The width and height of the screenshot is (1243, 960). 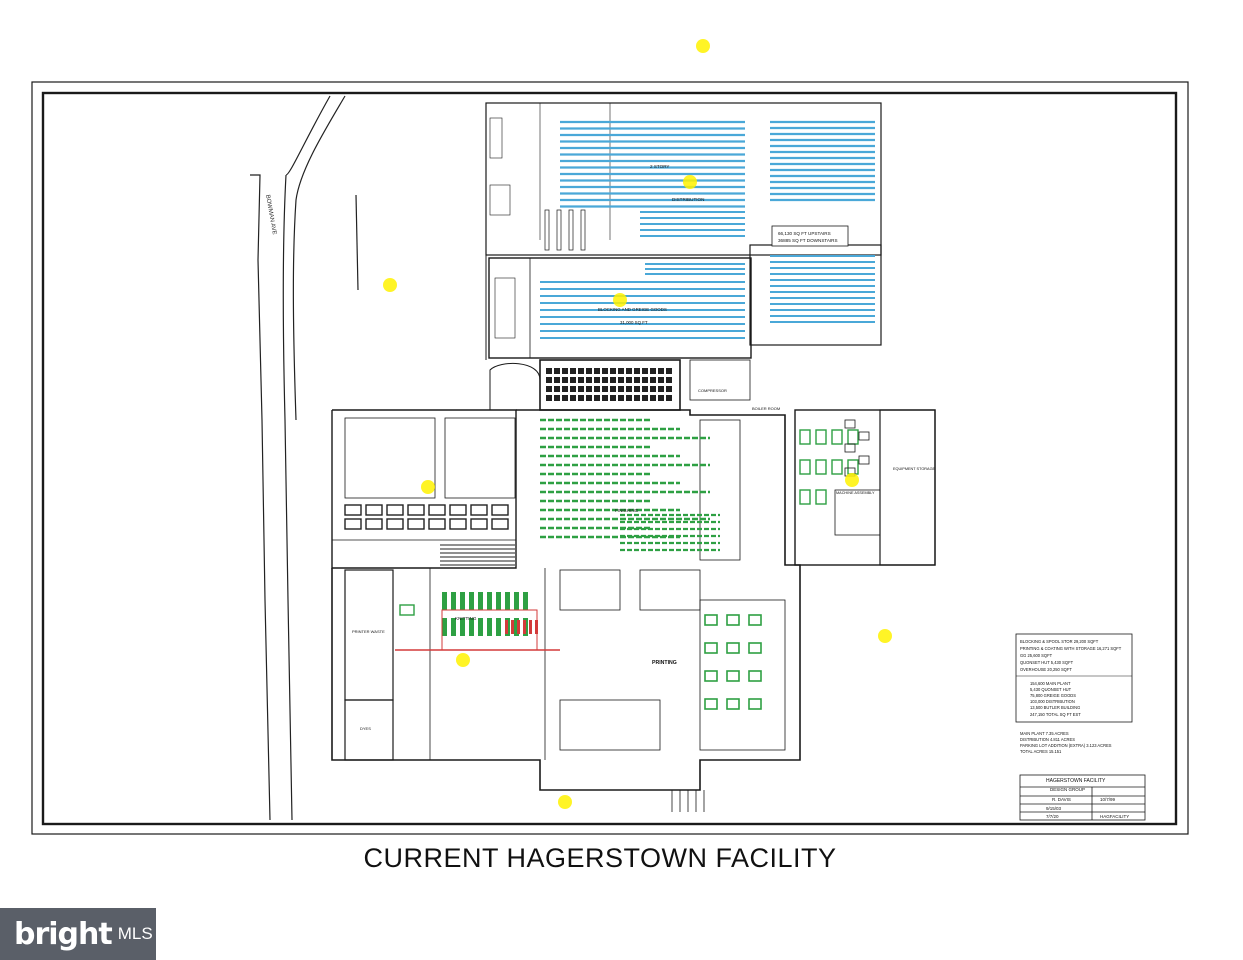 What do you see at coordinates (1067, 789) in the screenshot?
I see `title-block-group: DESIGN GROUP` at bounding box center [1067, 789].